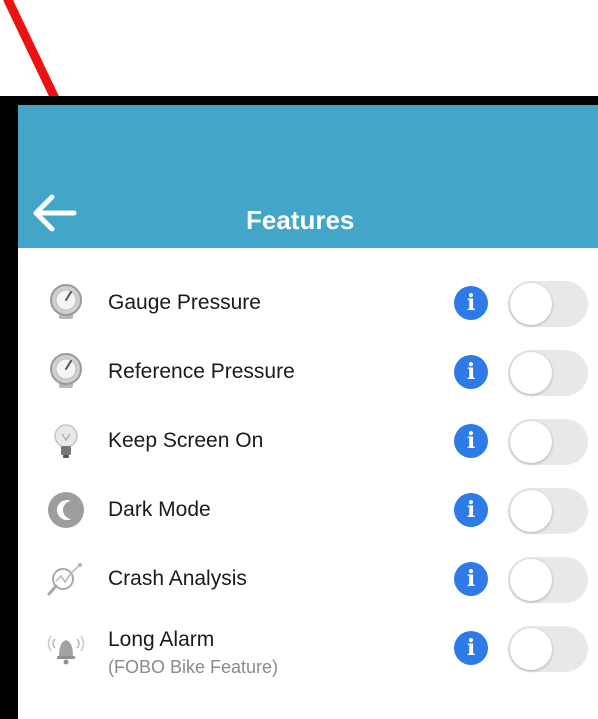 The width and height of the screenshot is (598, 719). I want to click on back-button, so click(54, 213).